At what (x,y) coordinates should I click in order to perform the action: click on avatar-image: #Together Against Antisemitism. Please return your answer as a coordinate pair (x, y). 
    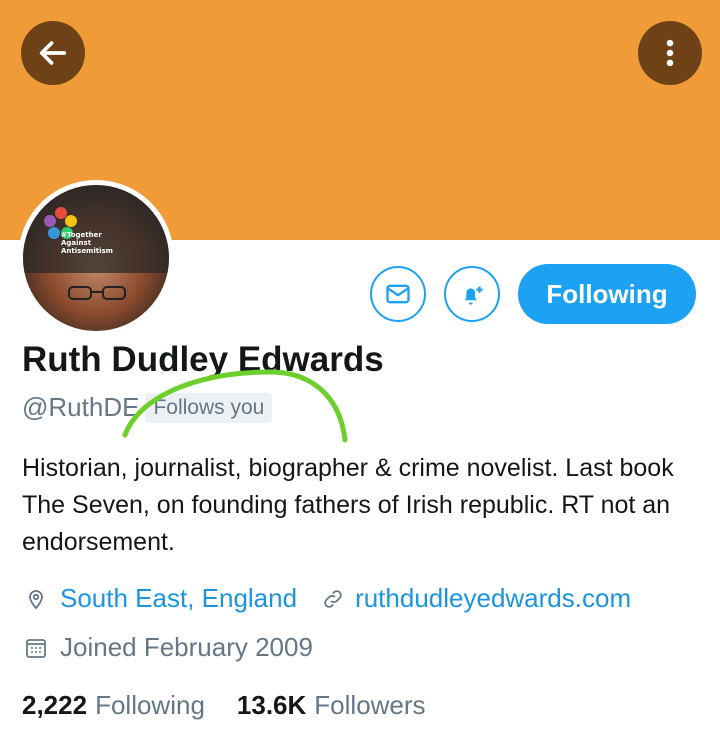
    Looking at the image, I should click on (96, 258).